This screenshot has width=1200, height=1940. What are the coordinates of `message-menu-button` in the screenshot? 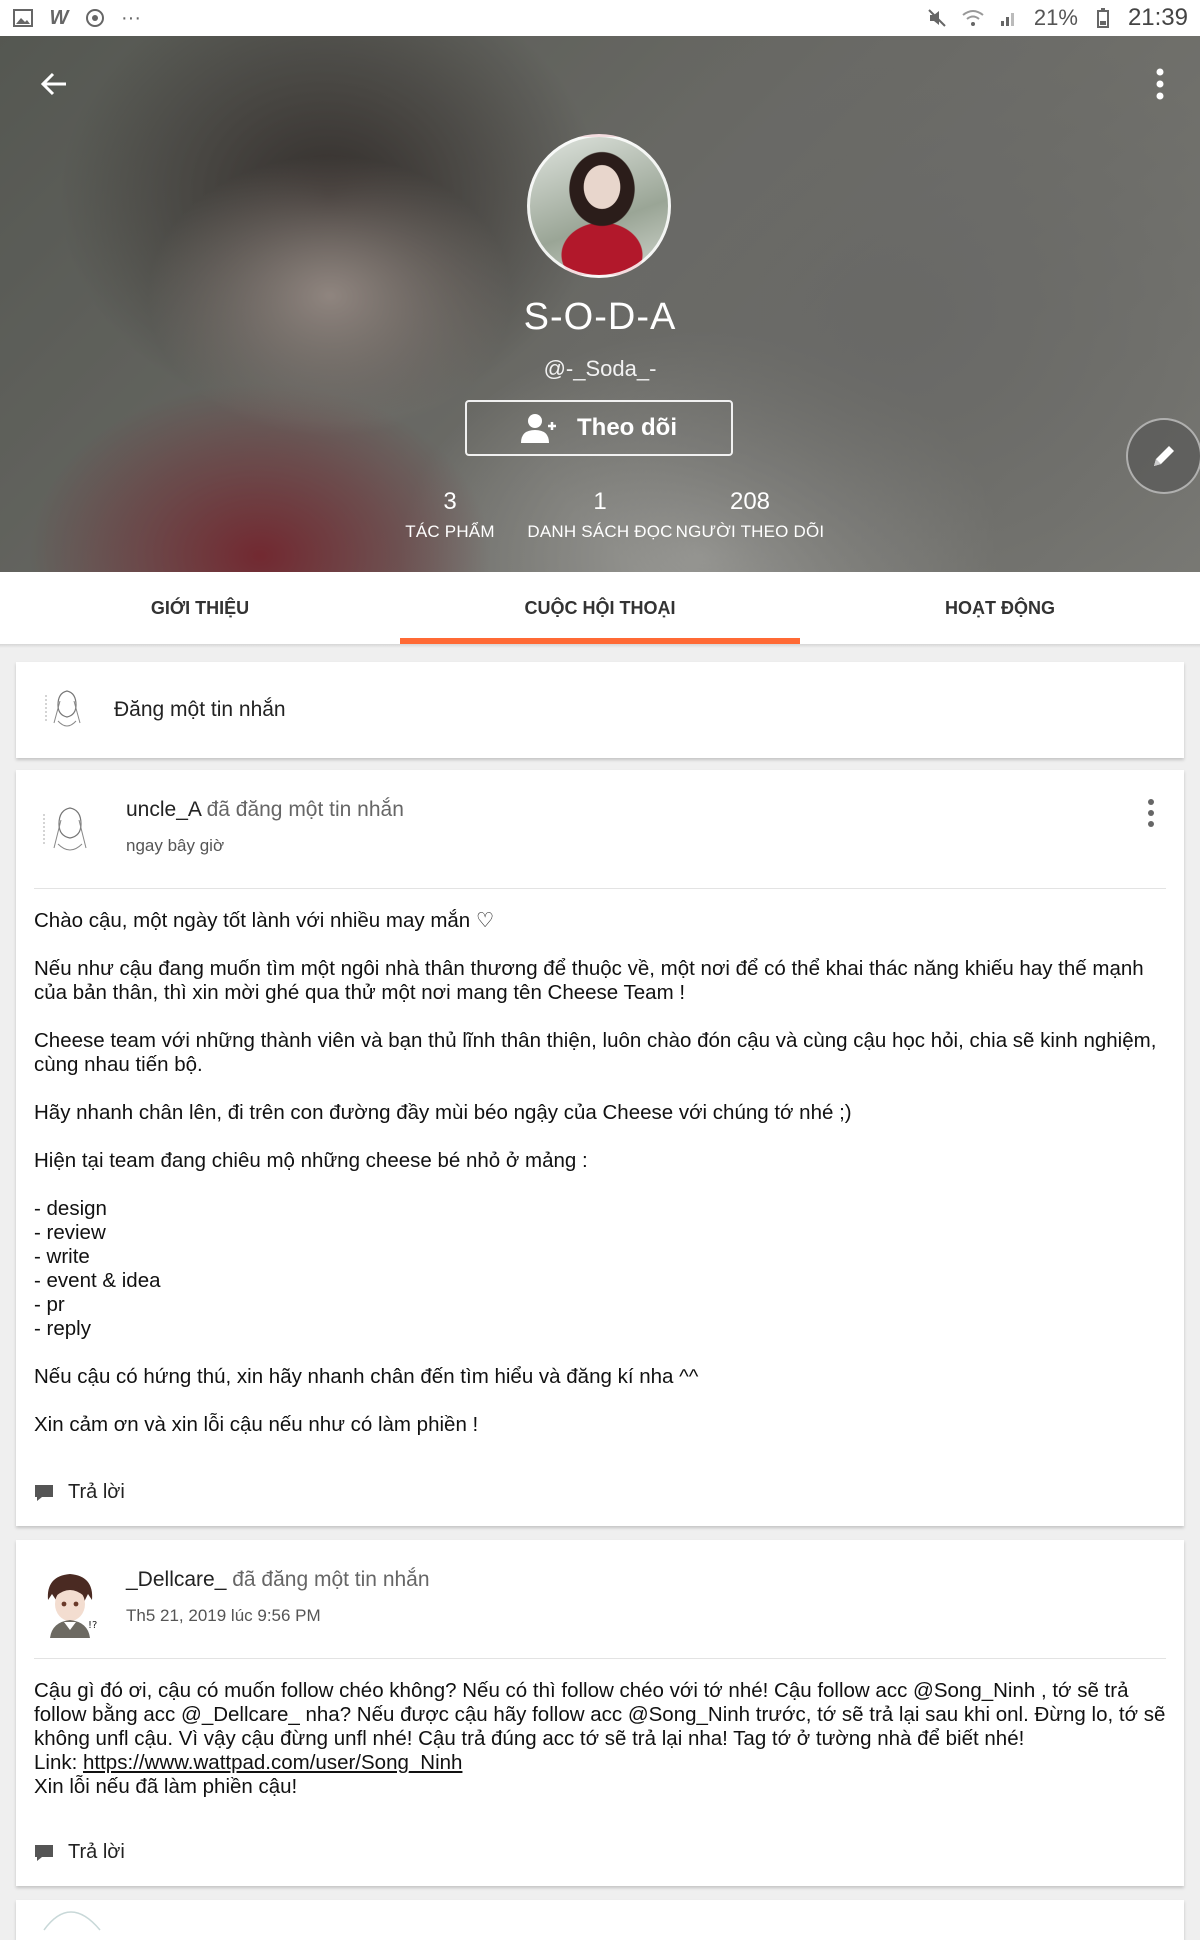 It's located at (1151, 813).